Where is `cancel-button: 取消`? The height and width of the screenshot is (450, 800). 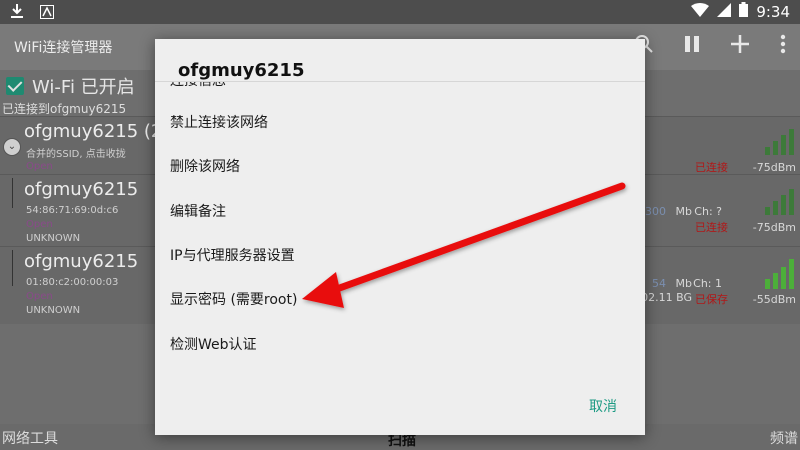 cancel-button: 取消 is located at coordinates (603, 406).